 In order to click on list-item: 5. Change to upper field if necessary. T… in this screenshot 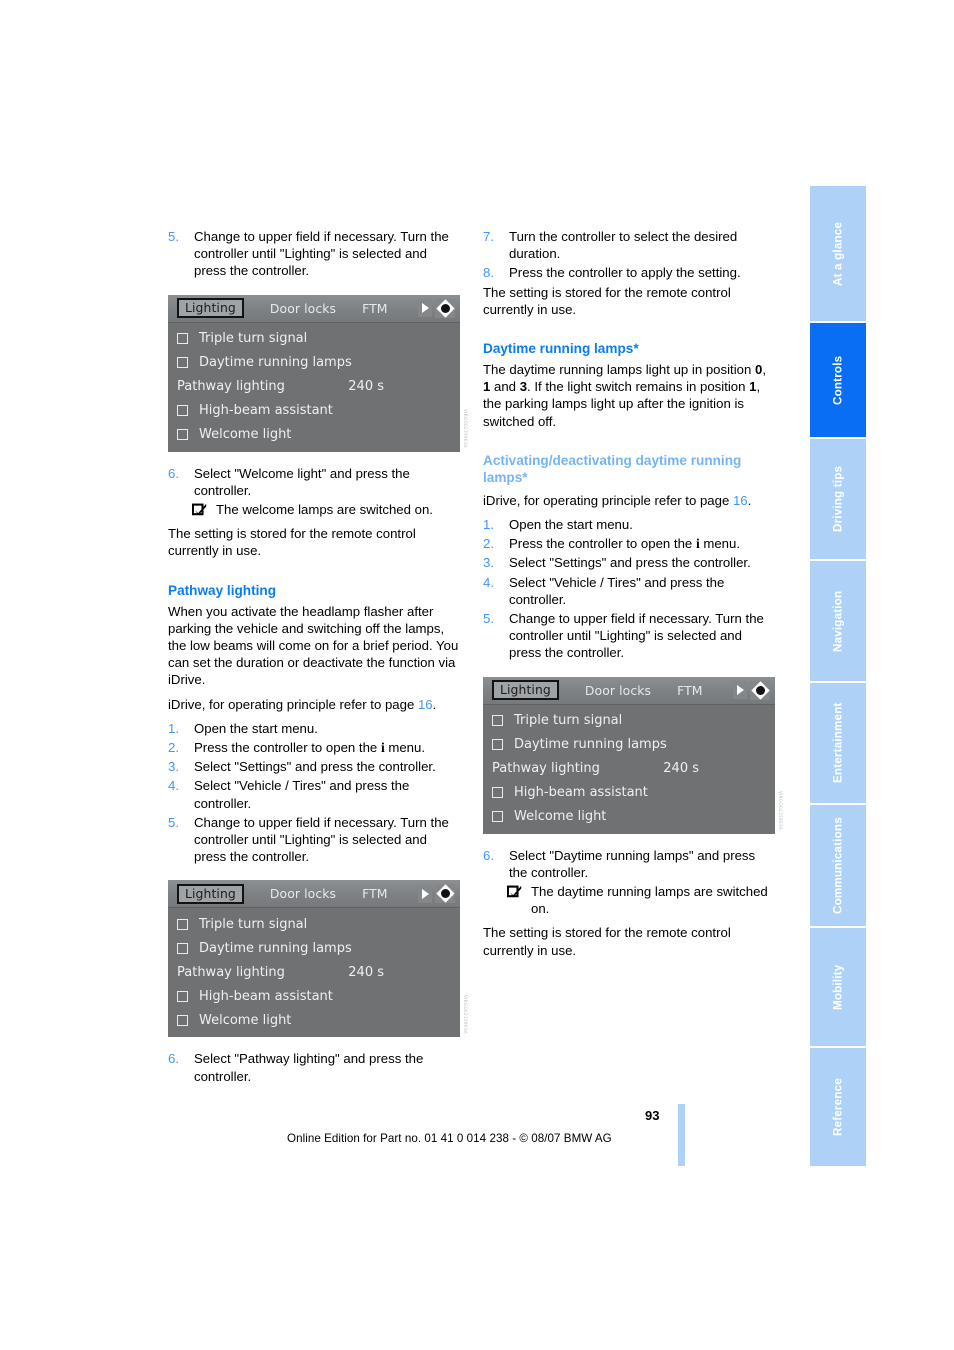, I will do `click(629, 636)`.